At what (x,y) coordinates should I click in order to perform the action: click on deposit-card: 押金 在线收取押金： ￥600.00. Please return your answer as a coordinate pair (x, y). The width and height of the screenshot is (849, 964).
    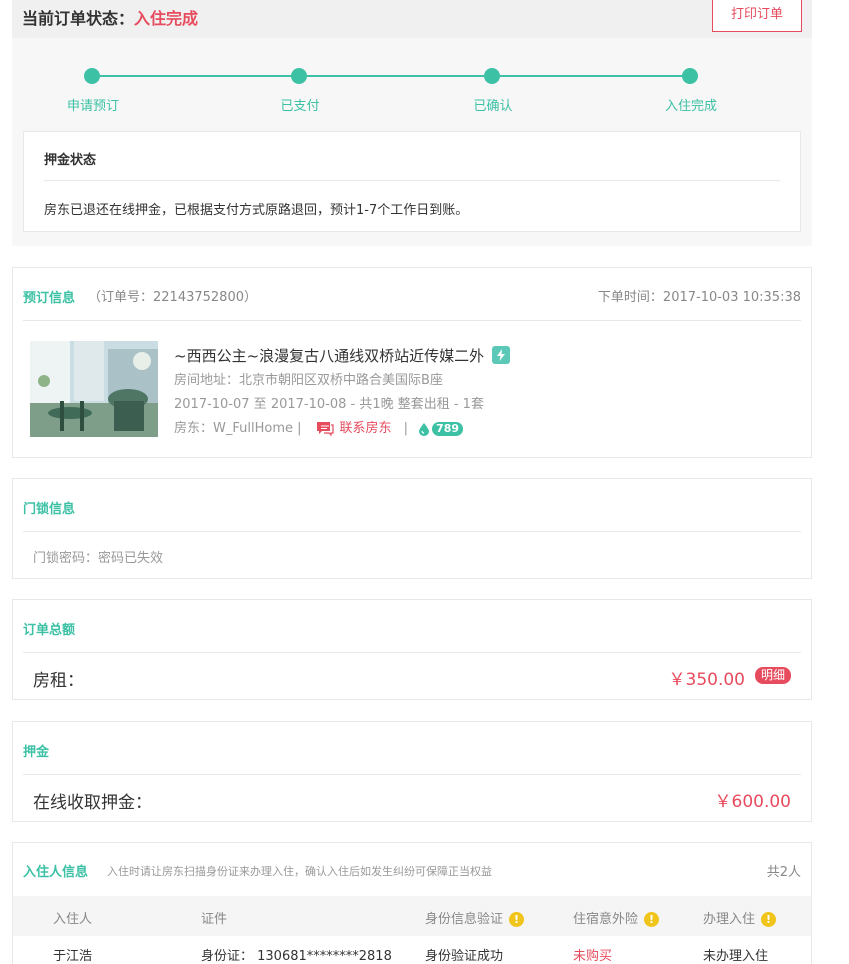
    Looking at the image, I should click on (412, 771).